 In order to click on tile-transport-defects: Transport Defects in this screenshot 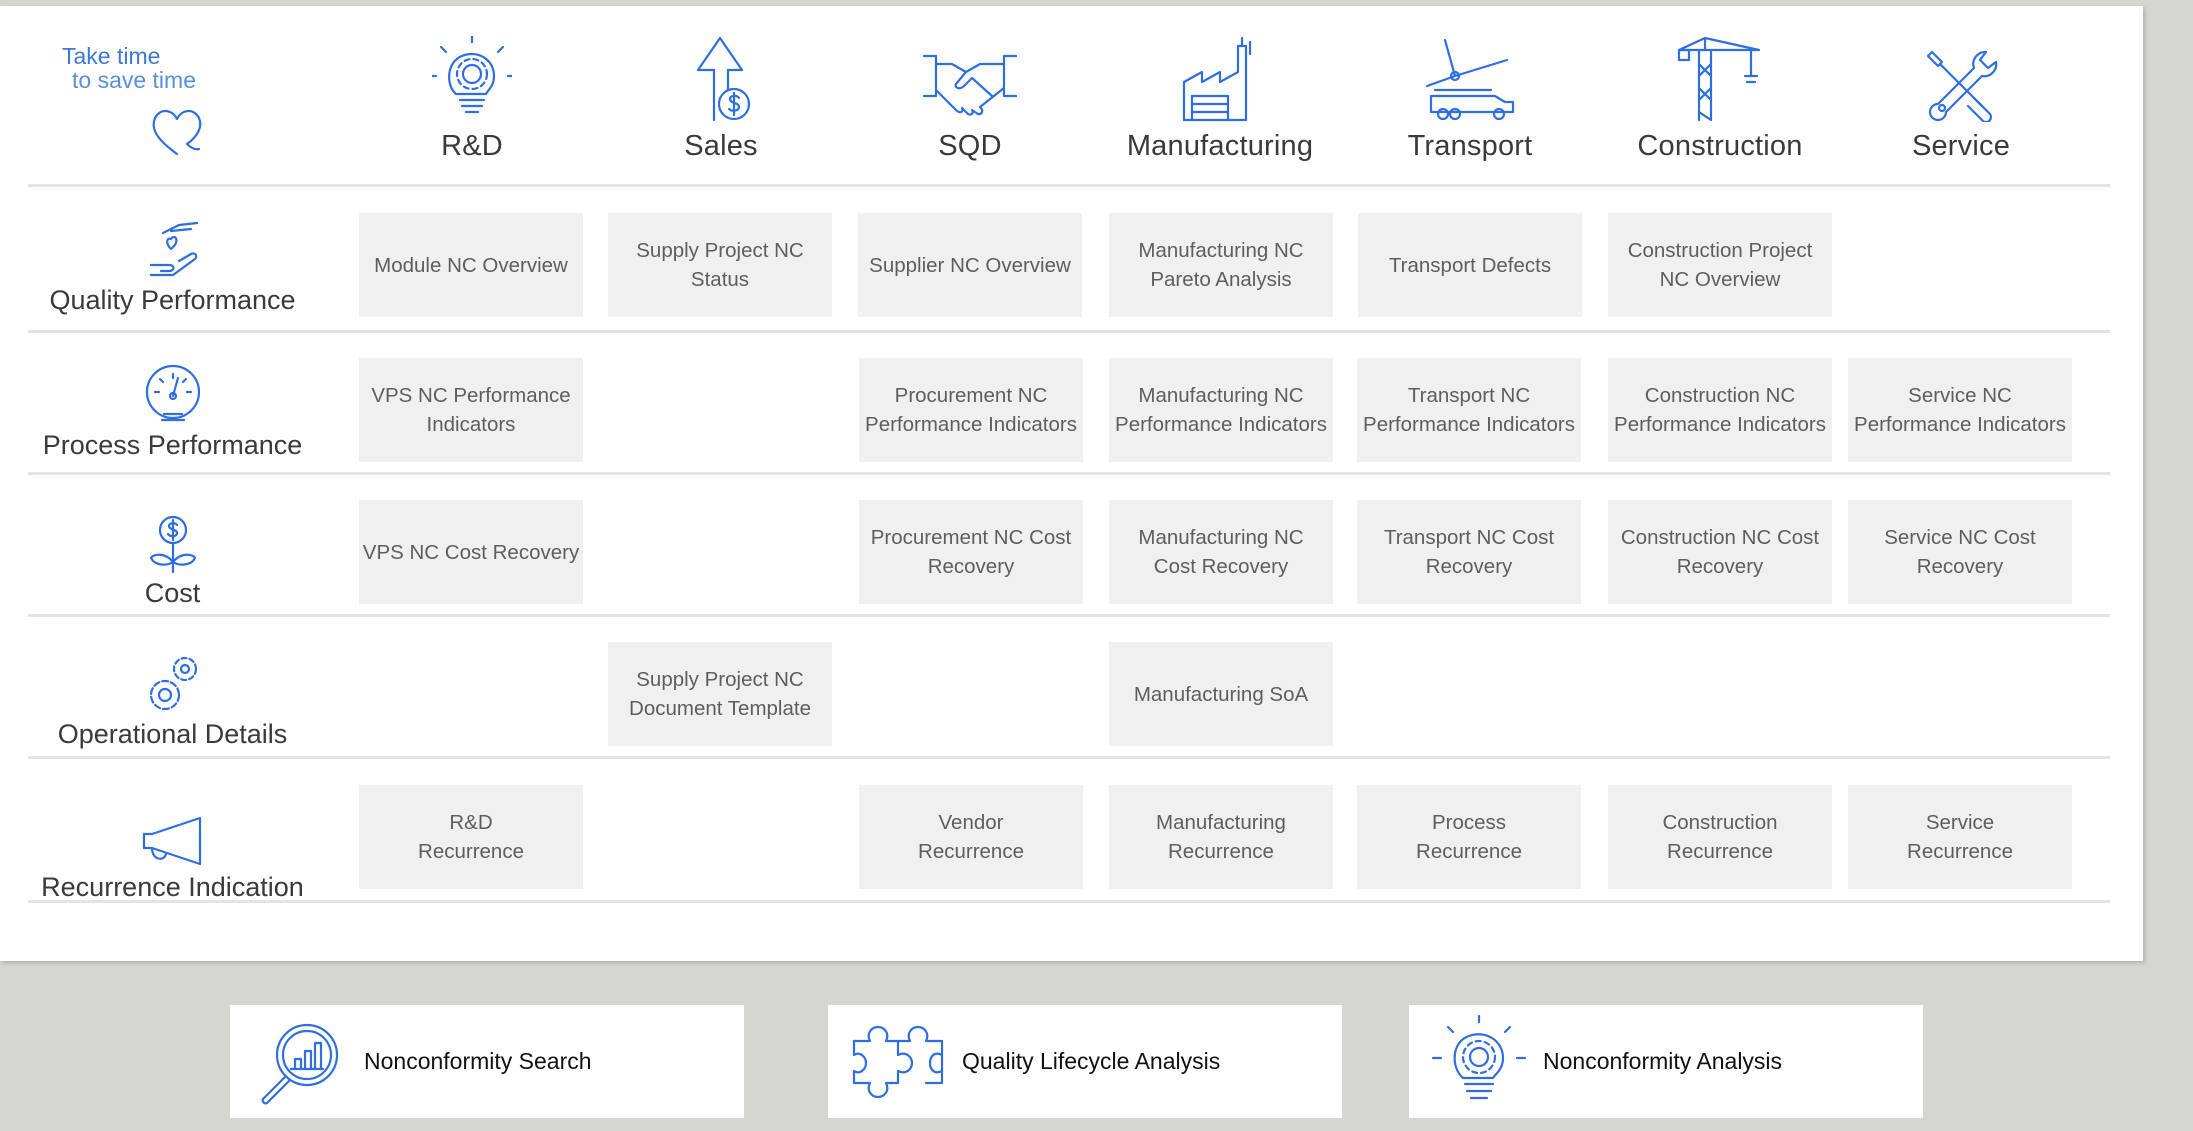, I will do `click(1470, 265)`.